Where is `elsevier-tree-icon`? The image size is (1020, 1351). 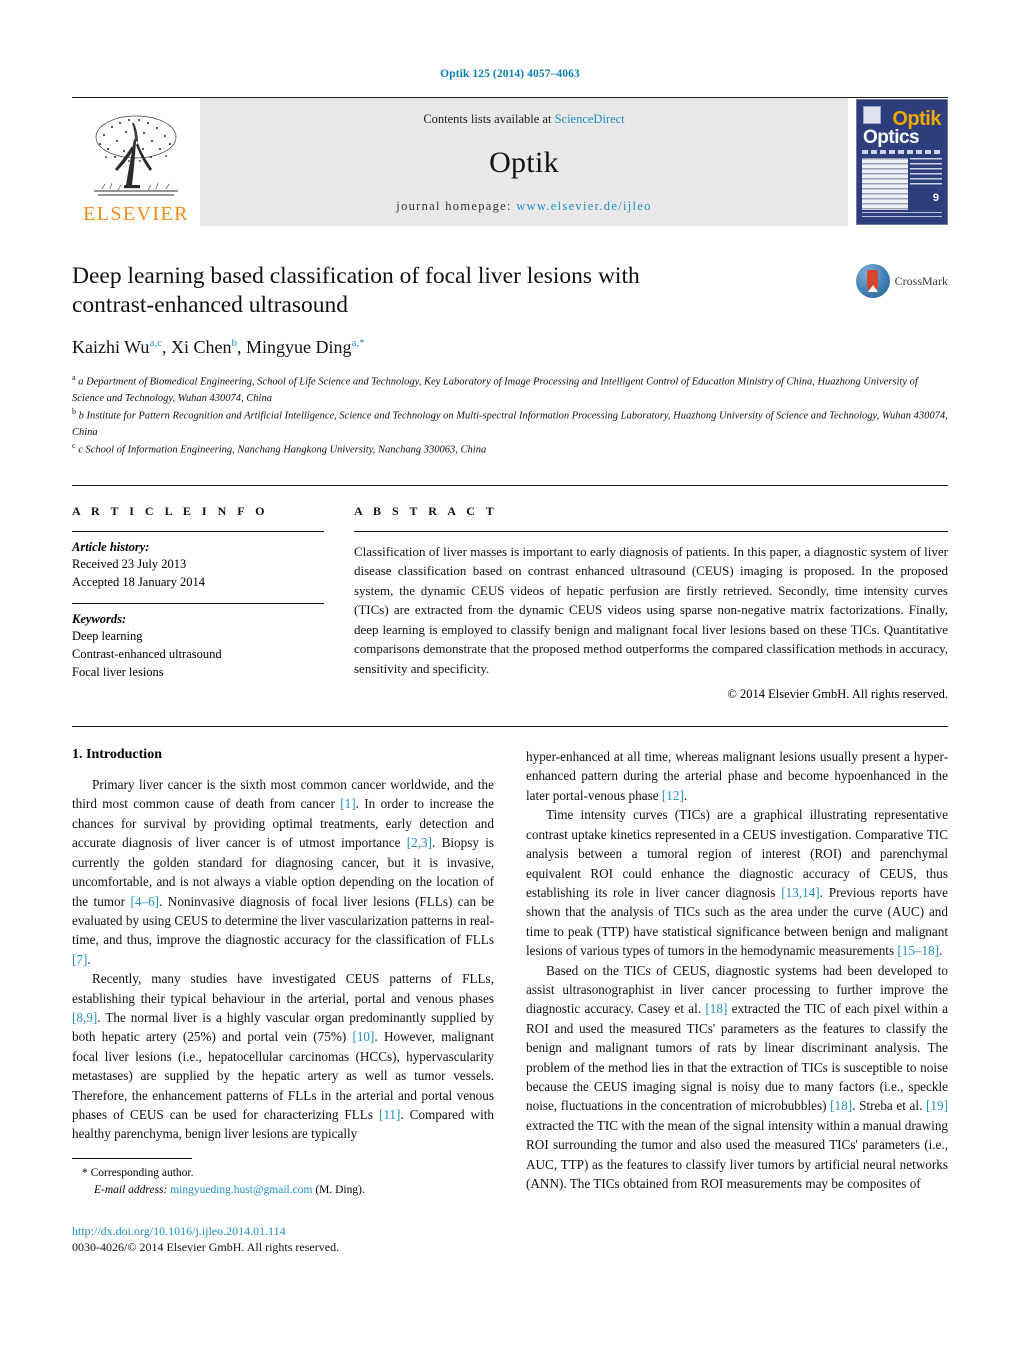 elsevier-tree-icon is located at coordinates (136, 157).